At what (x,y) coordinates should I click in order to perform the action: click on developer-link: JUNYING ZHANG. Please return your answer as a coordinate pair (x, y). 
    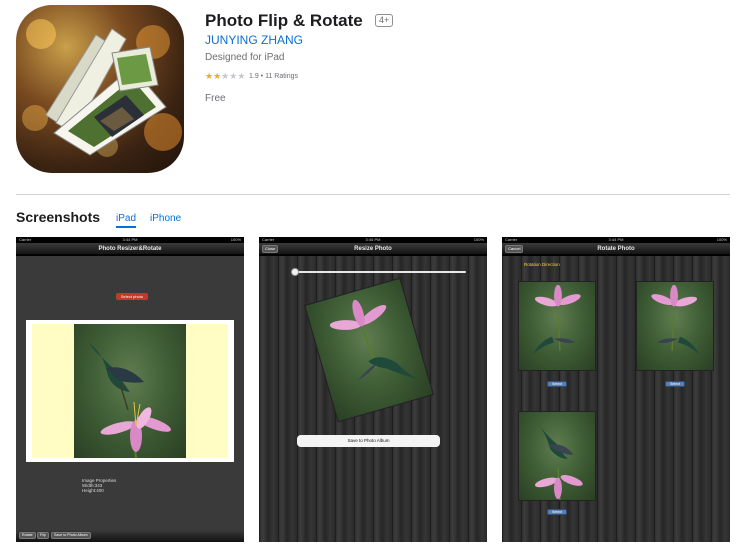
    Looking at the image, I should click on (254, 40).